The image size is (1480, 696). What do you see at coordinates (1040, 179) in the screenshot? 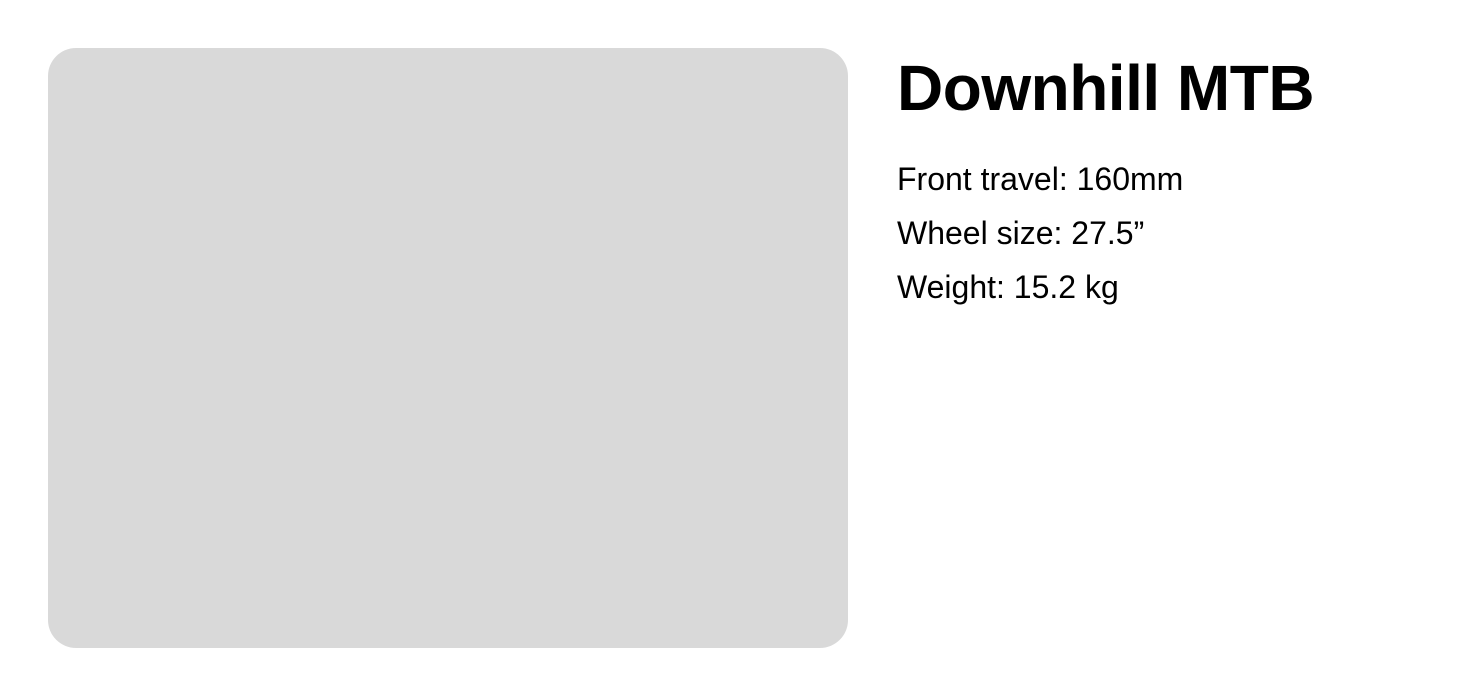
I see `spec-front-travel: Front travel: 160mm` at bounding box center [1040, 179].